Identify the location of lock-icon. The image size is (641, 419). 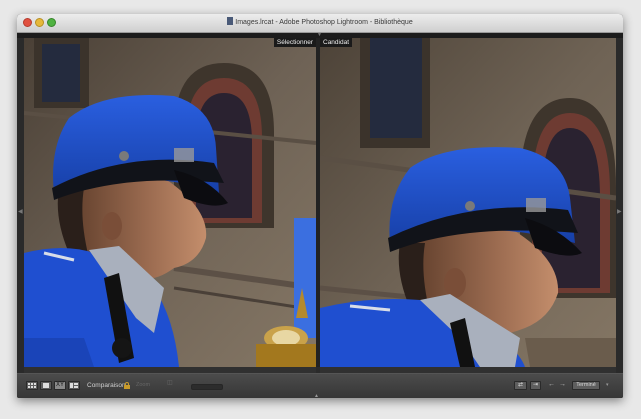
(127, 385).